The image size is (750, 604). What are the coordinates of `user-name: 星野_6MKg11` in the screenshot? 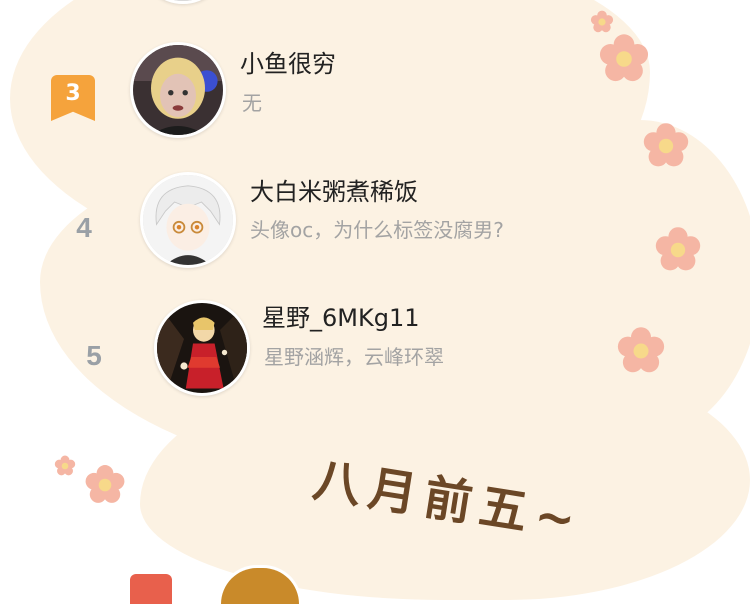 It's located at (341, 315).